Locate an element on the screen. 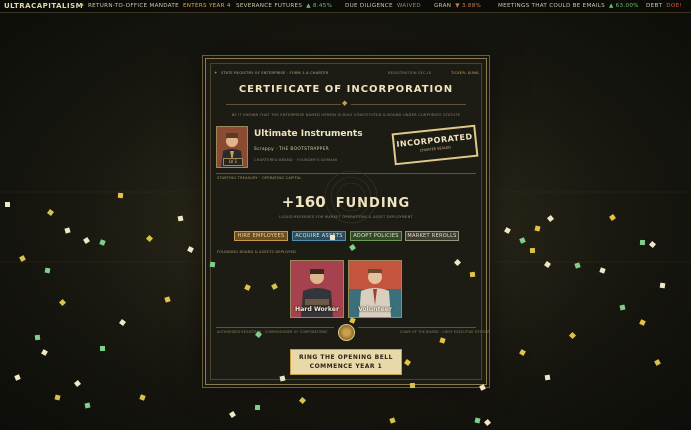 This screenshot has height=430, width=691. ticker-item: MEETINGS THAT COULD BE EMAILS ▲ 63.00% is located at coordinates (568, 6).